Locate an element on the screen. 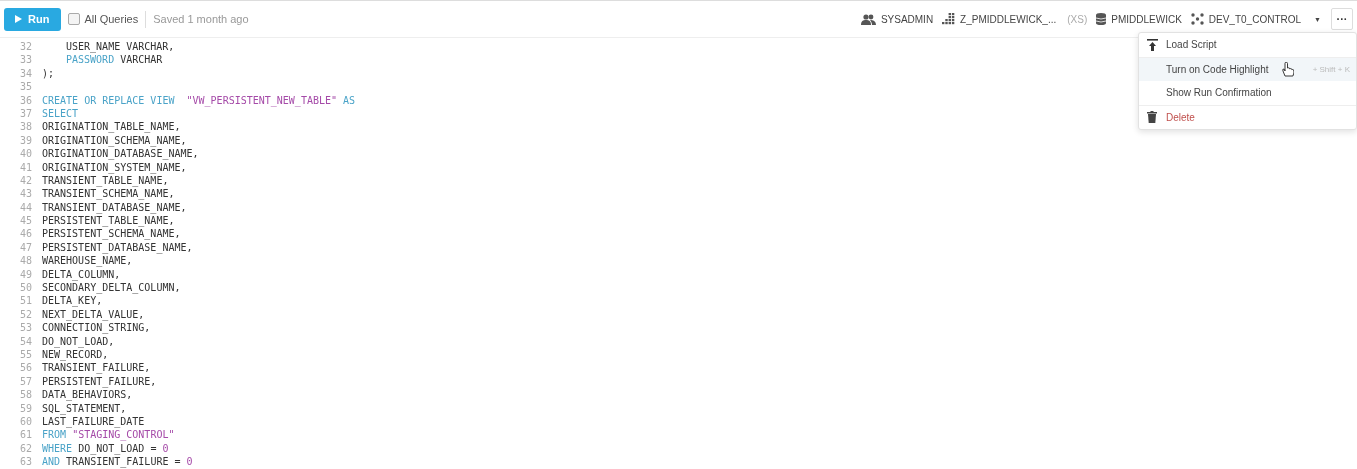 This screenshot has height=469, width=1357. code-line: SELECT is located at coordinates (60, 113).